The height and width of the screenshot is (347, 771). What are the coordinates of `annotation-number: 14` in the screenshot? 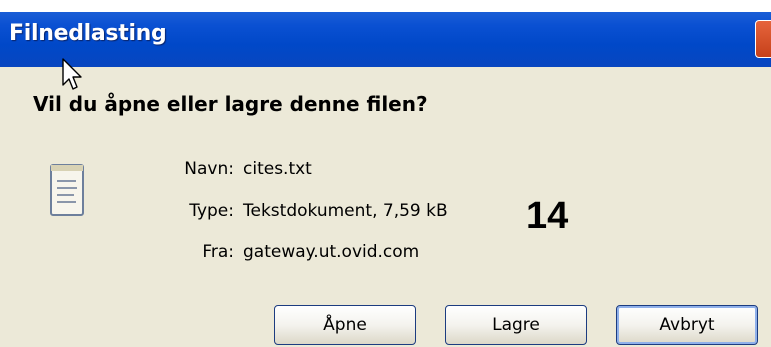 It's located at (547, 216).